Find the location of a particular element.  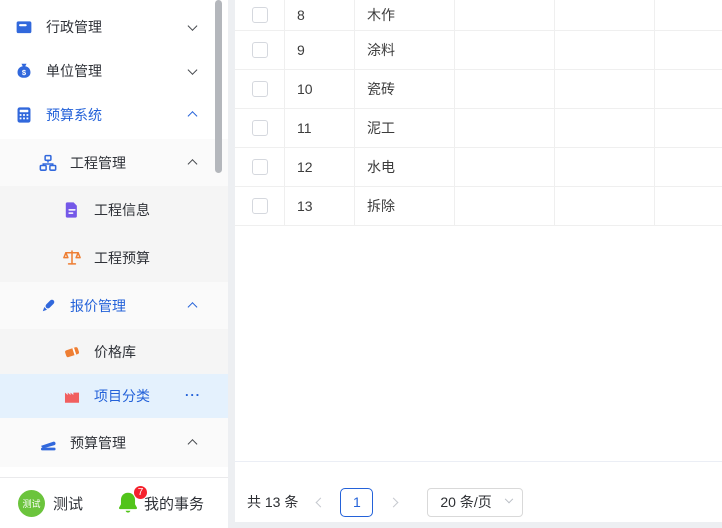

category-name-cell: 木作 is located at coordinates (405, 15).